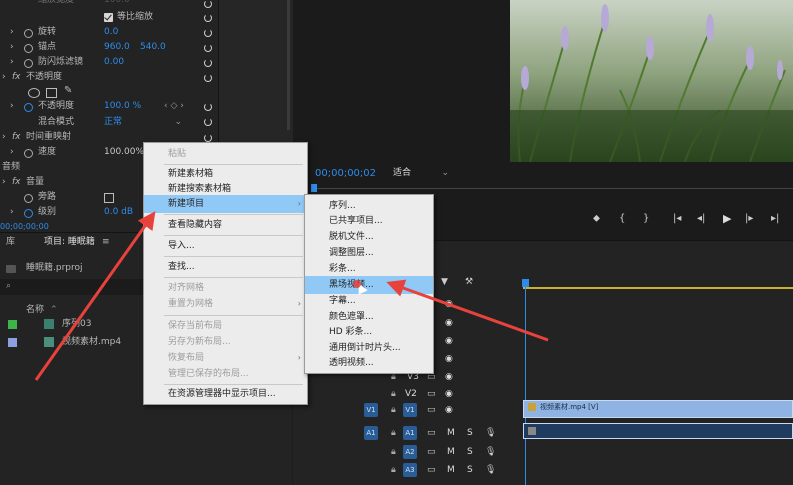  Describe the element at coordinates (467, 310) in the screenshot. I see `arrow-to-black-video` at that location.